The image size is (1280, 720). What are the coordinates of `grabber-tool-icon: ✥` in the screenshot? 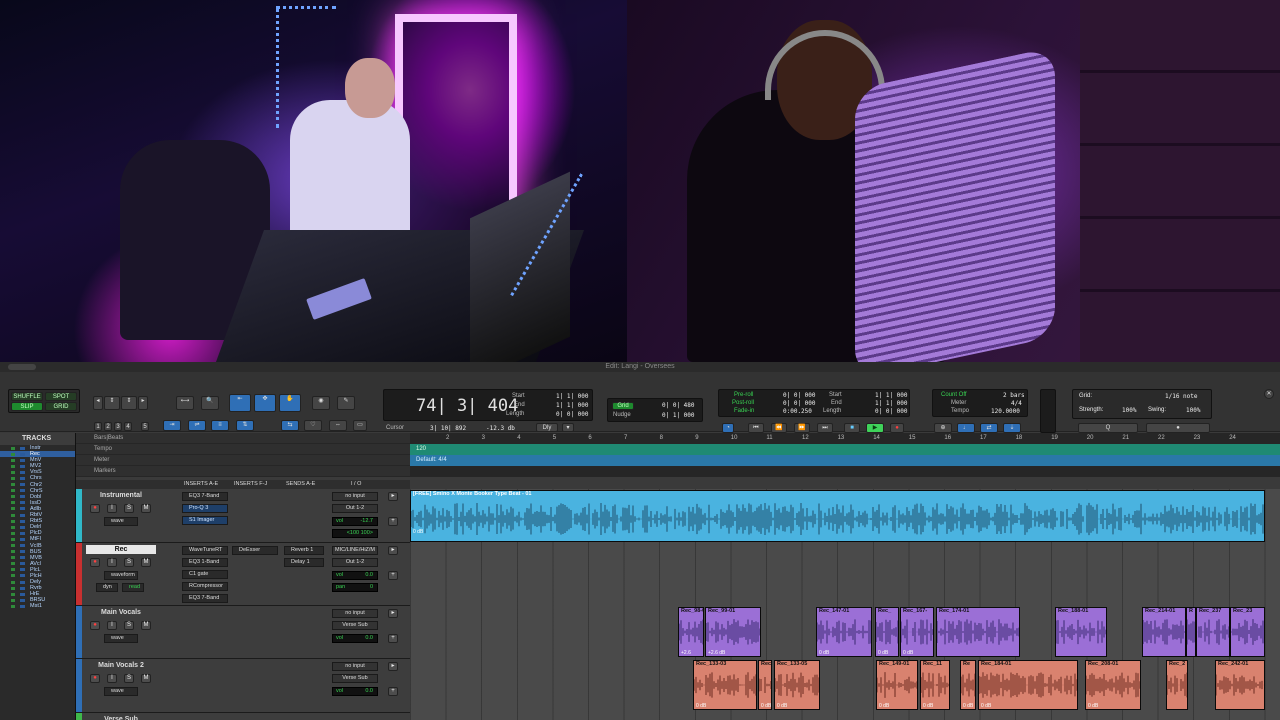 It's located at (265, 403).